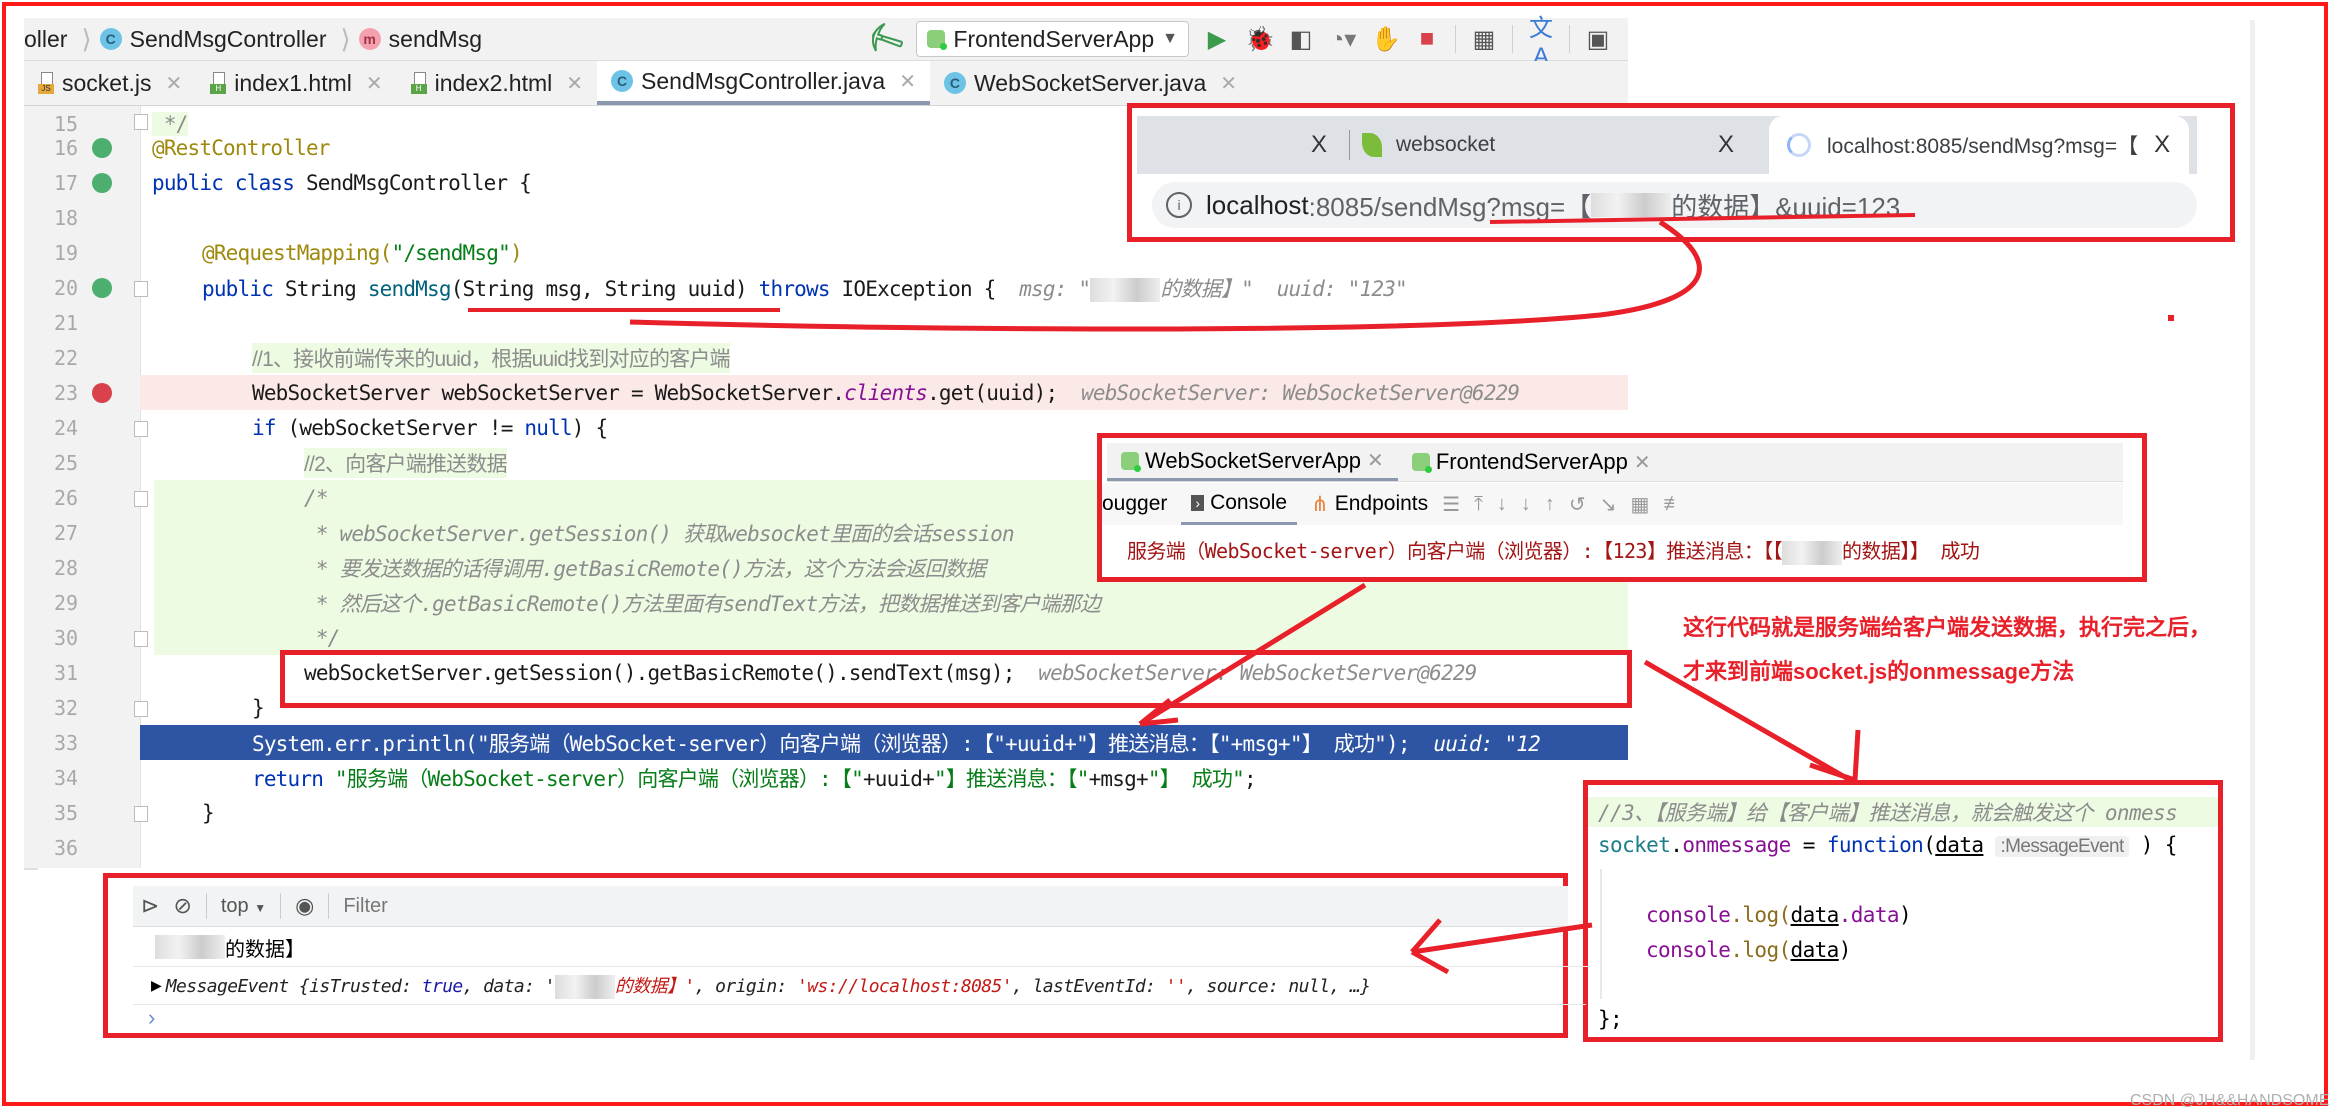 This screenshot has width=2338, height=1114. I want to click on page-scrollbar, so click(2252, 540).